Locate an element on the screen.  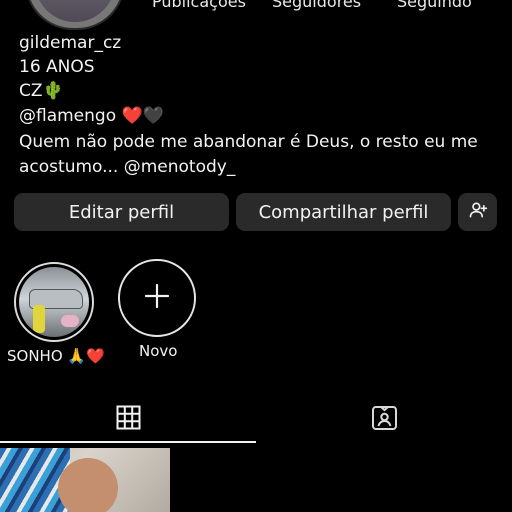
add-person-icon is located at coordinates (478, 212).